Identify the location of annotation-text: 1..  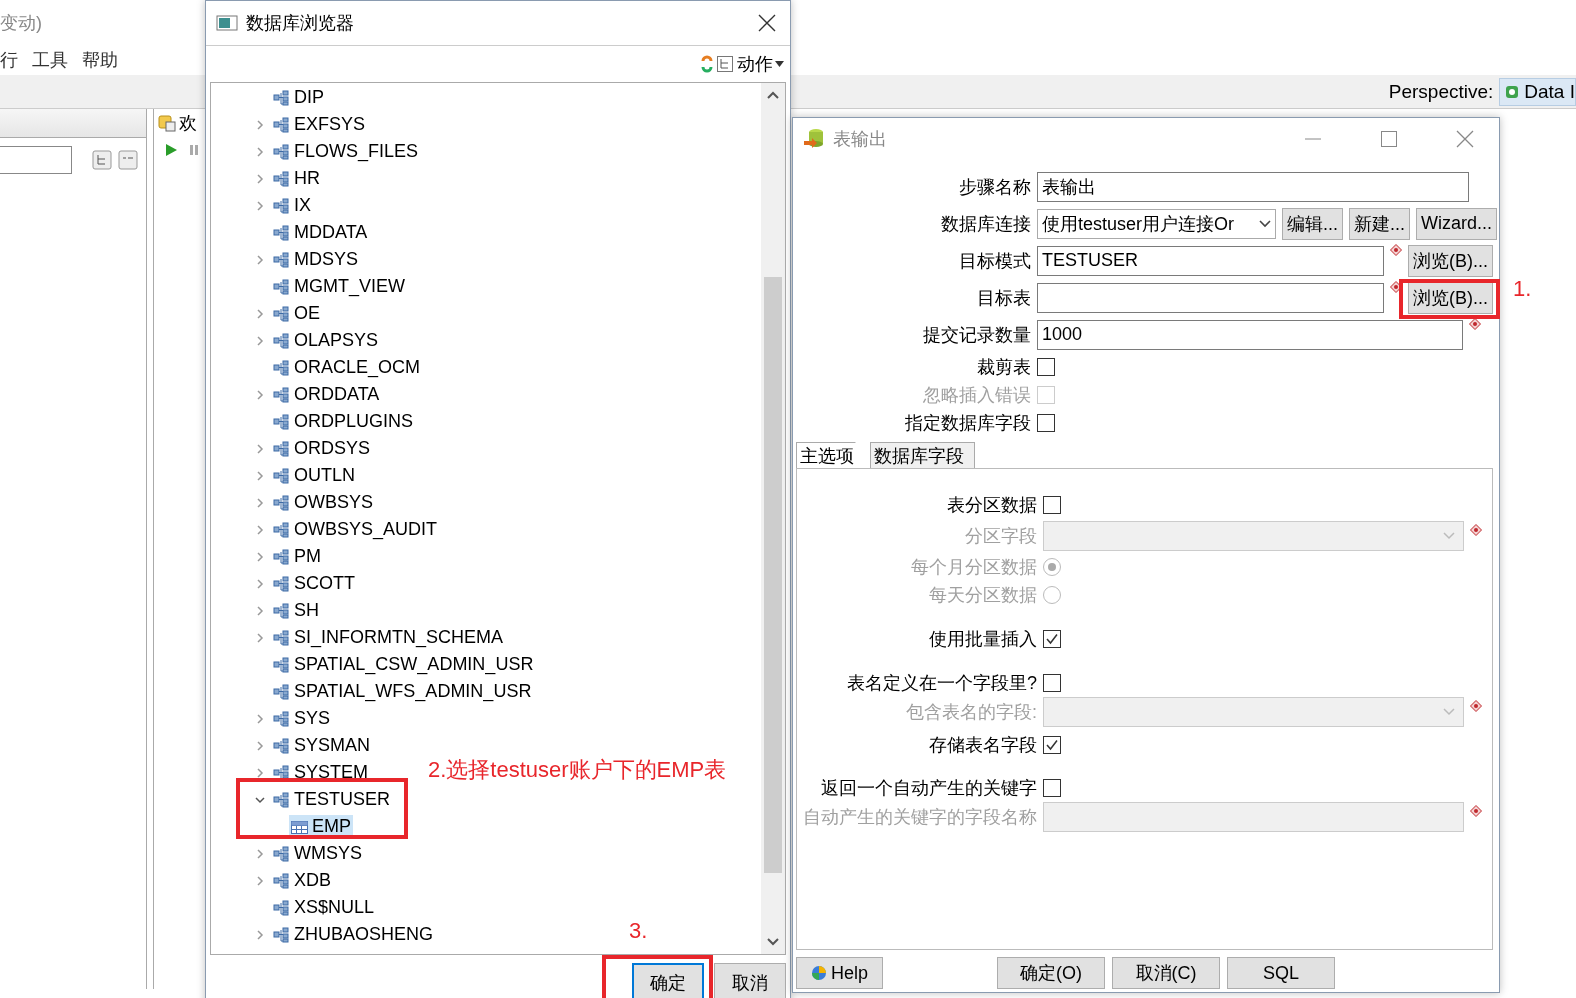
(1522, 289).